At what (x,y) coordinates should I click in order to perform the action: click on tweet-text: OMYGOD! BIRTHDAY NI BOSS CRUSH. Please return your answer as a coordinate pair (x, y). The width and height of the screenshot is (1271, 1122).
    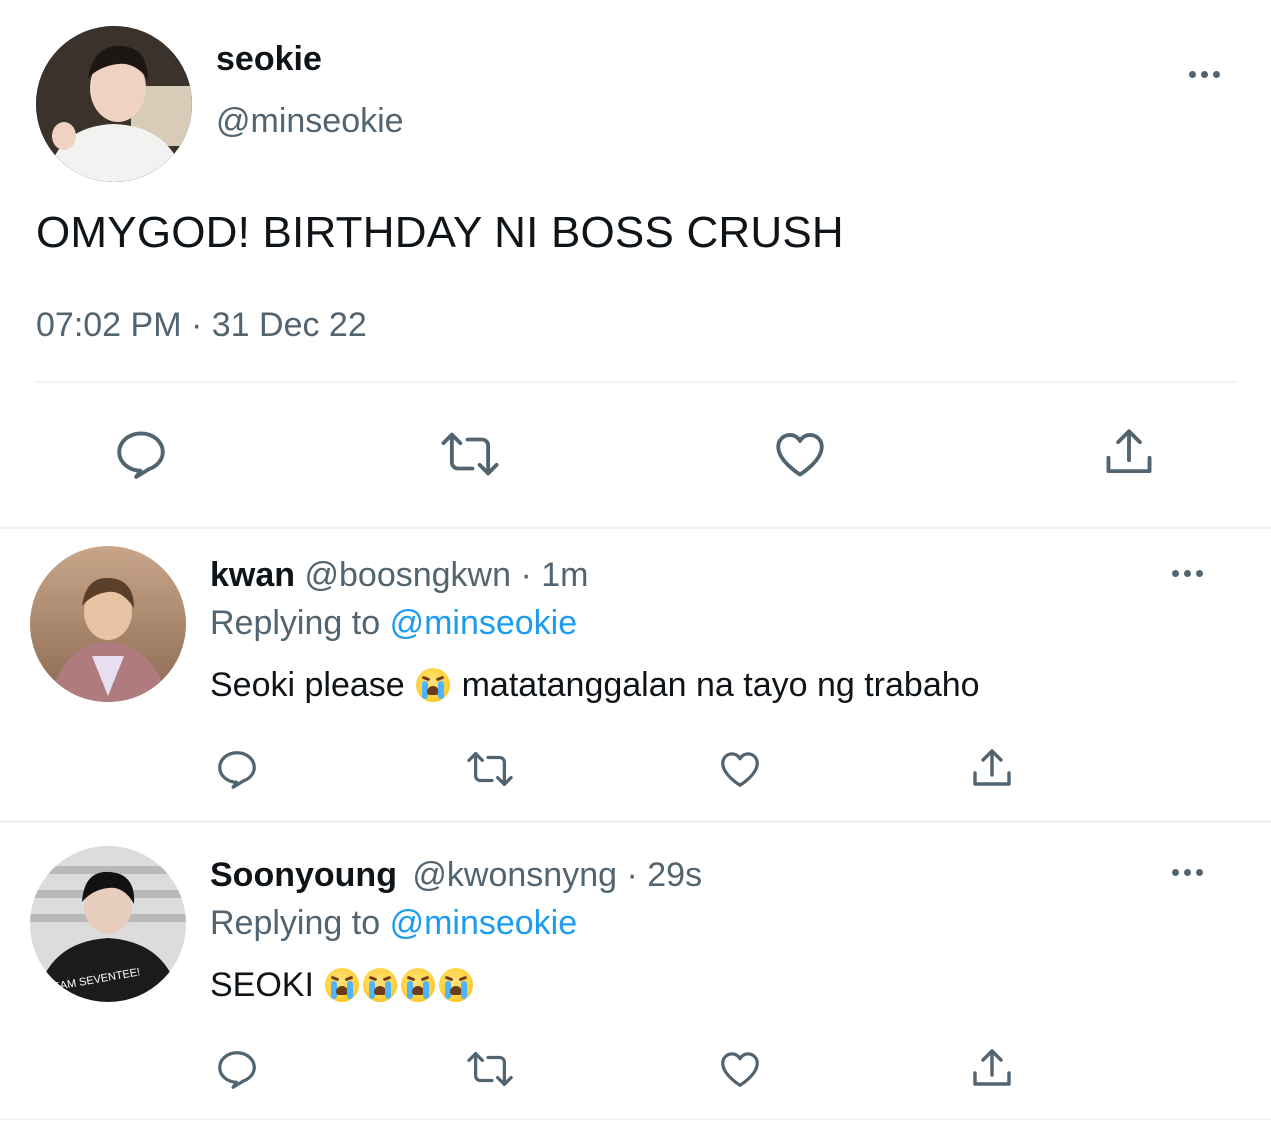
    Looking at the image, I should click on (440, 232).